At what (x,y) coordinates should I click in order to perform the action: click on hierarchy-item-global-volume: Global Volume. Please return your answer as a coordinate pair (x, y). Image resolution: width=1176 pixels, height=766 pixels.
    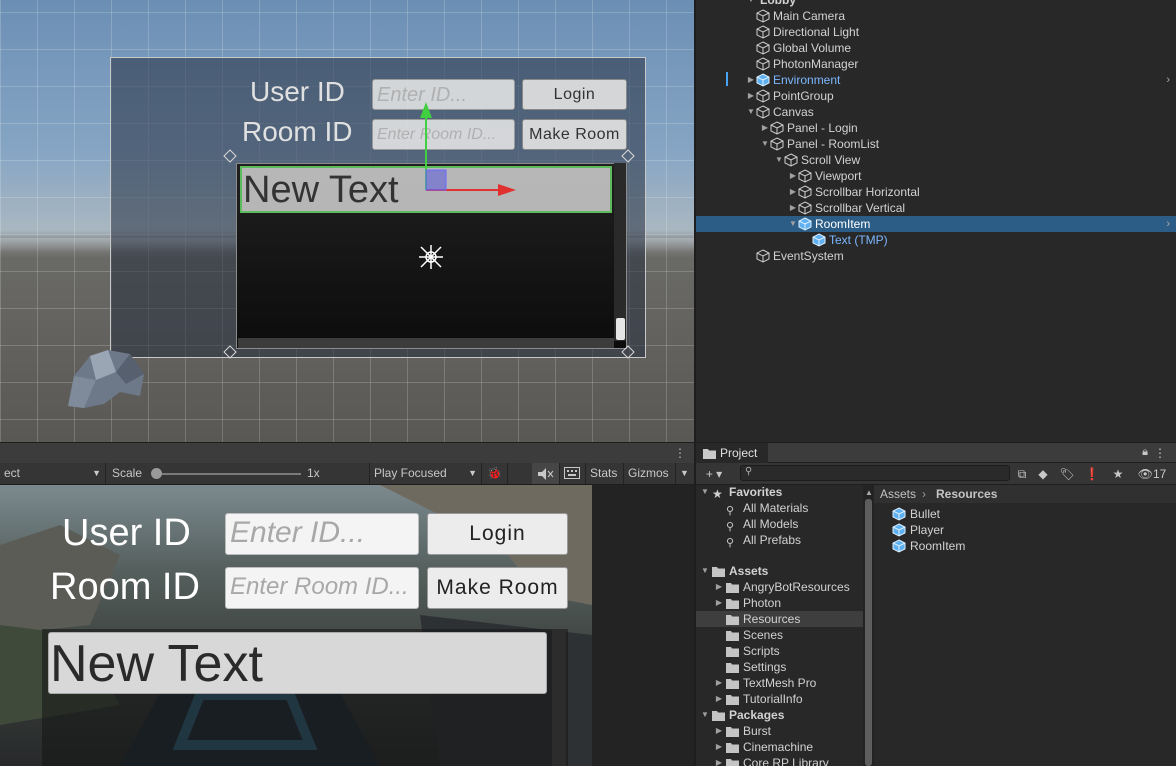
    Looking at the image, I should click on (936, 48).